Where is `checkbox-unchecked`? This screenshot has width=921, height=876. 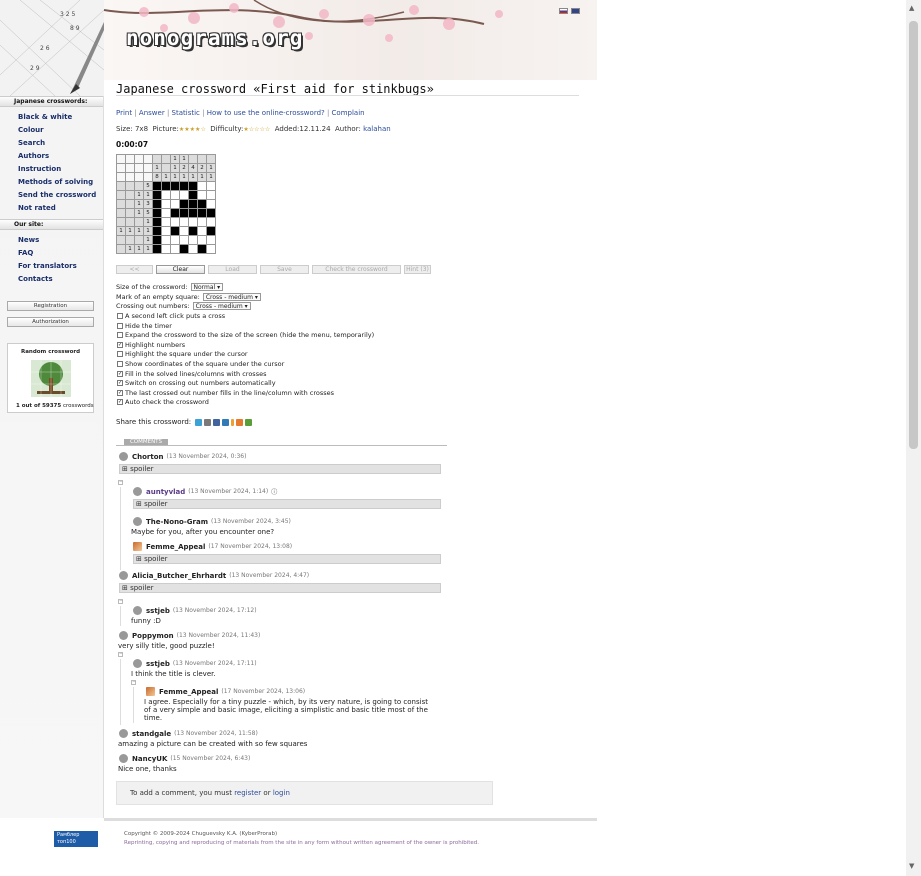 checkbox-unchecked is located at coordinates (120, 325).